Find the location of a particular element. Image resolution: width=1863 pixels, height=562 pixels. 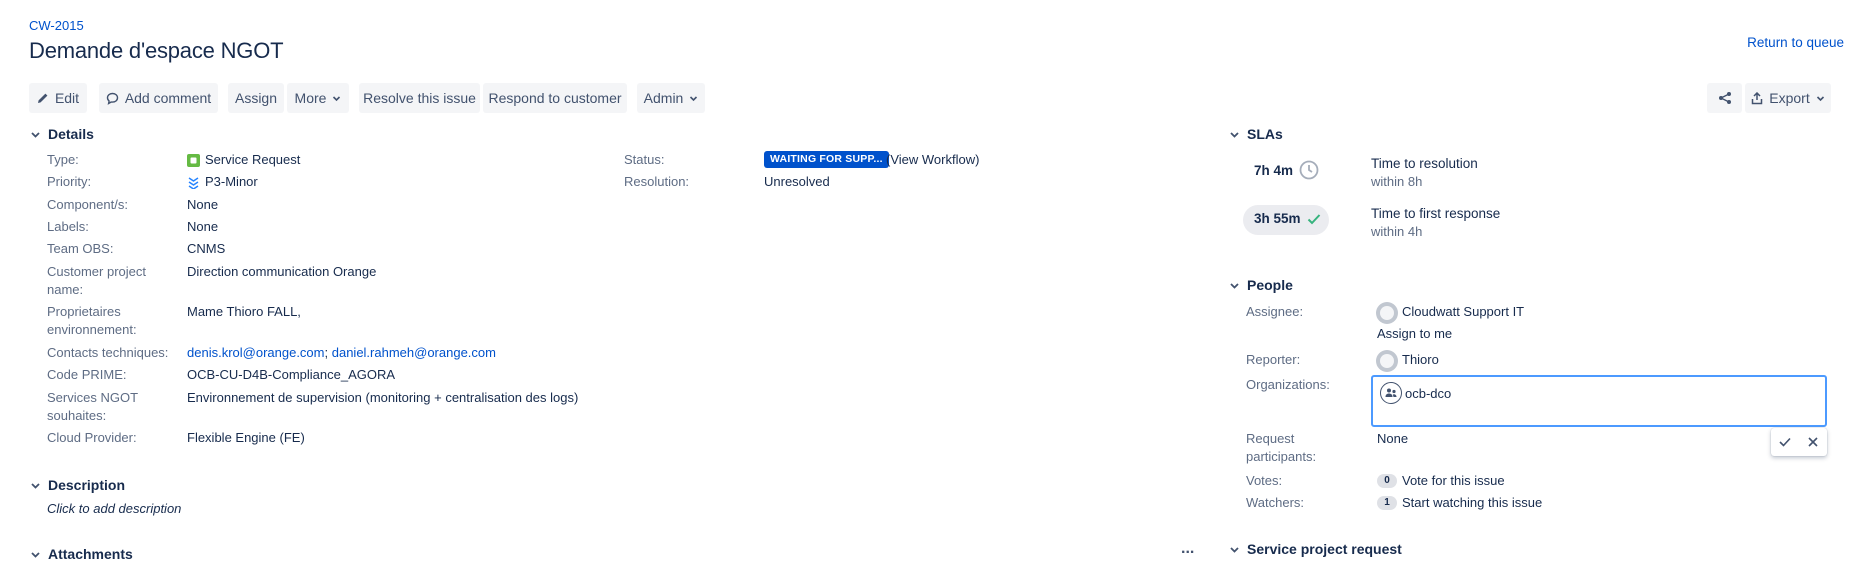

description-heading: Description is located at coordinates (87, 485).